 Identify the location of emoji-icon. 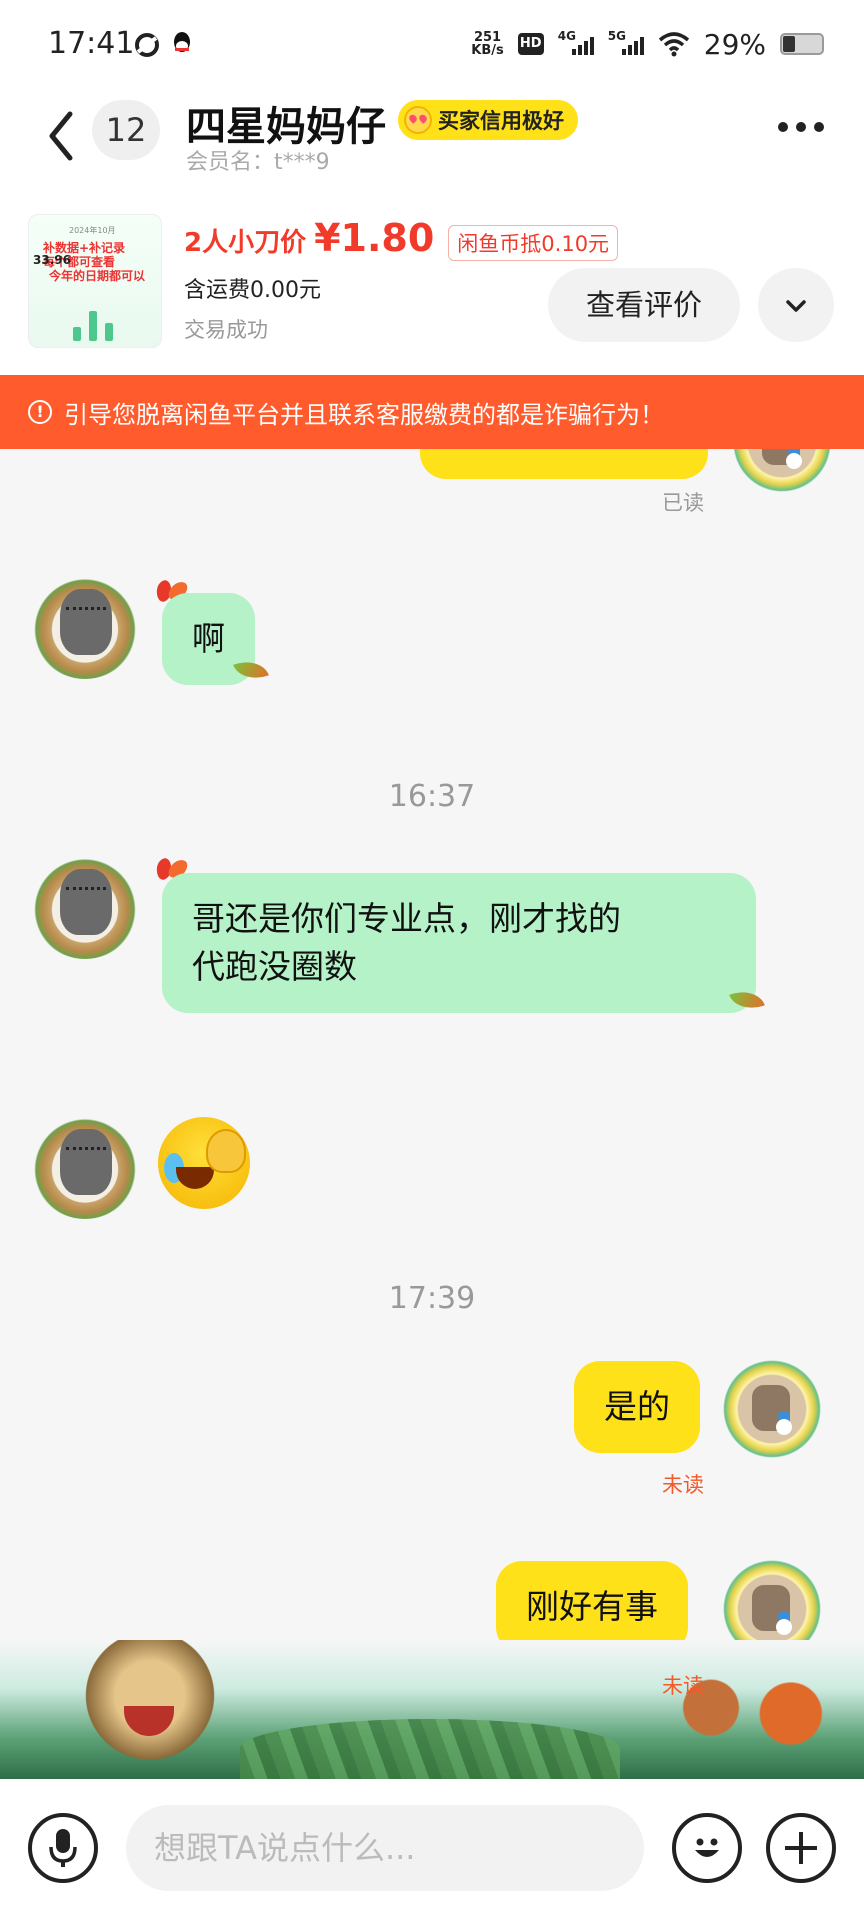
(707, 1847).